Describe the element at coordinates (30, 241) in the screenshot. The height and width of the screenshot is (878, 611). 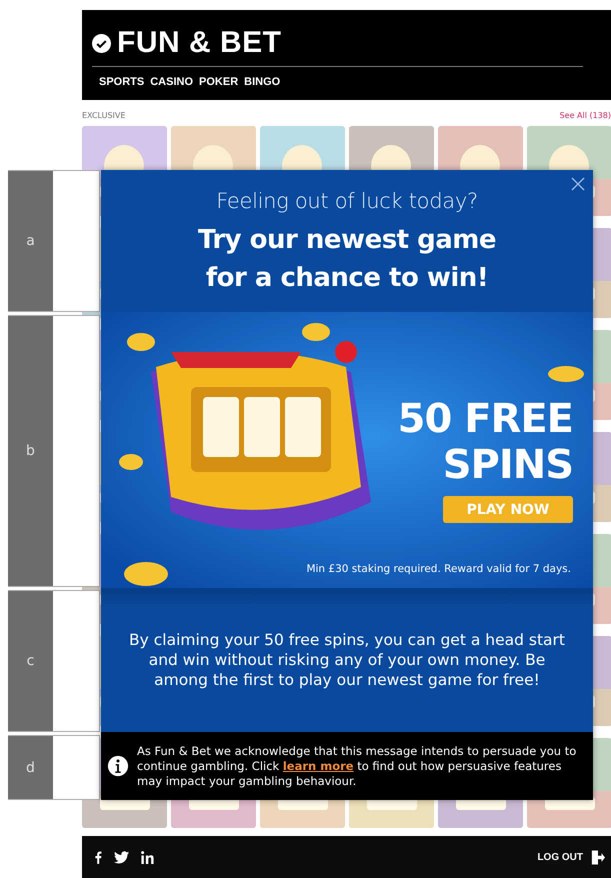
I see `annotation-label: a` at that location.